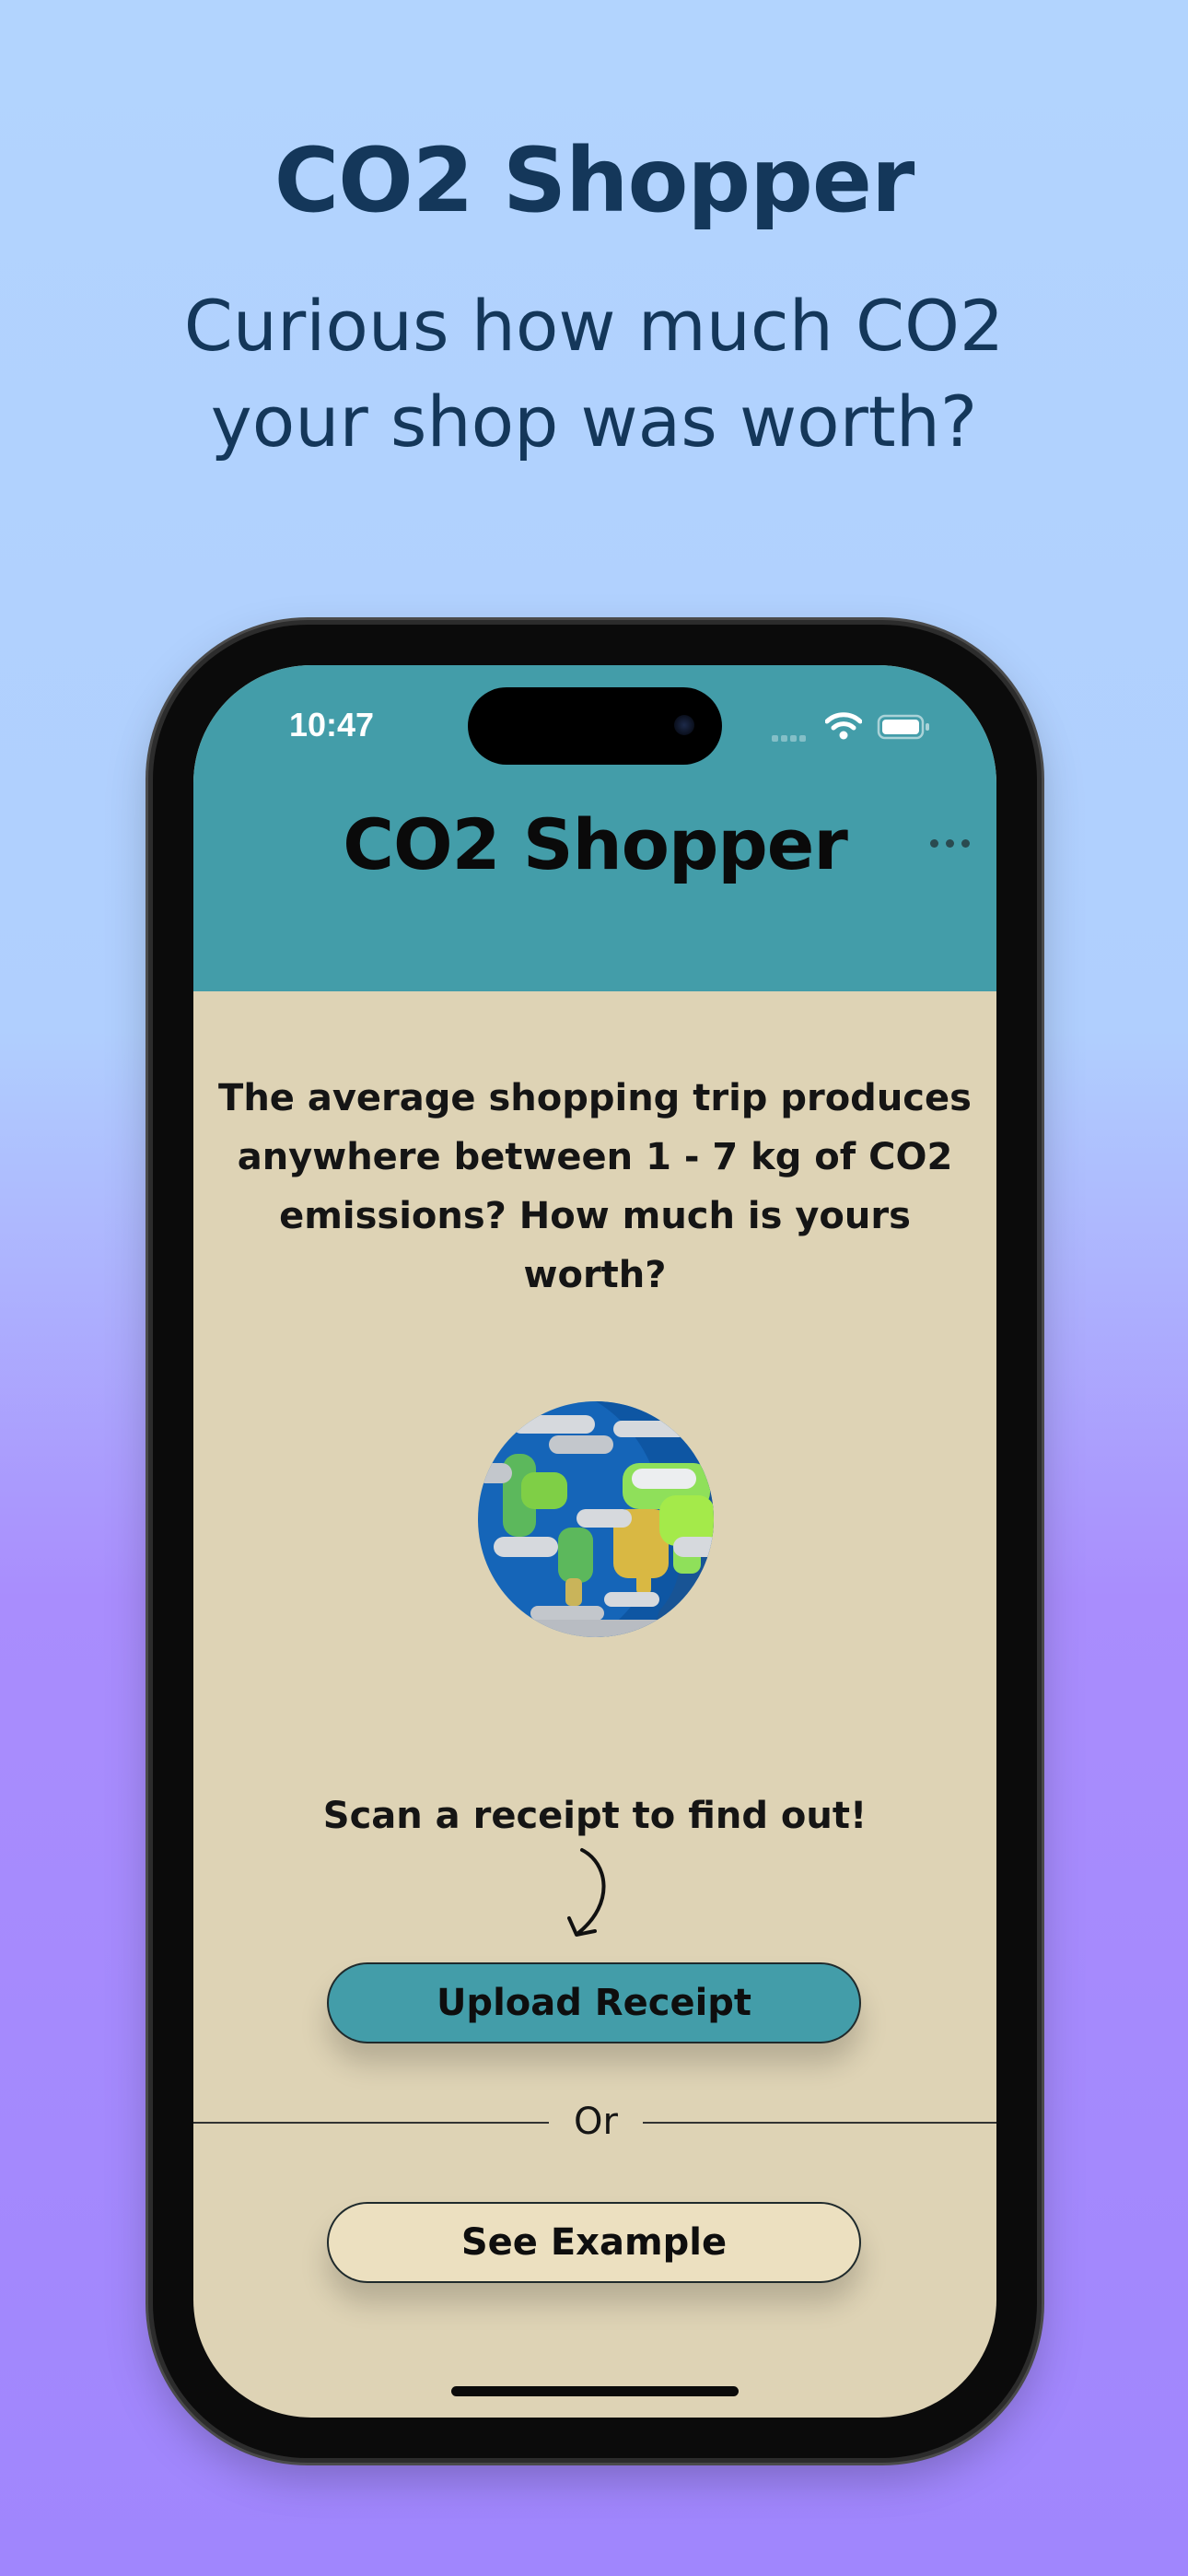 Image resolution: width=1188 pixels, height=2576 pixels. Describe the element at coordinates (591, 1896) in the screenshot. I see `curved-arrow-icon` at that location.